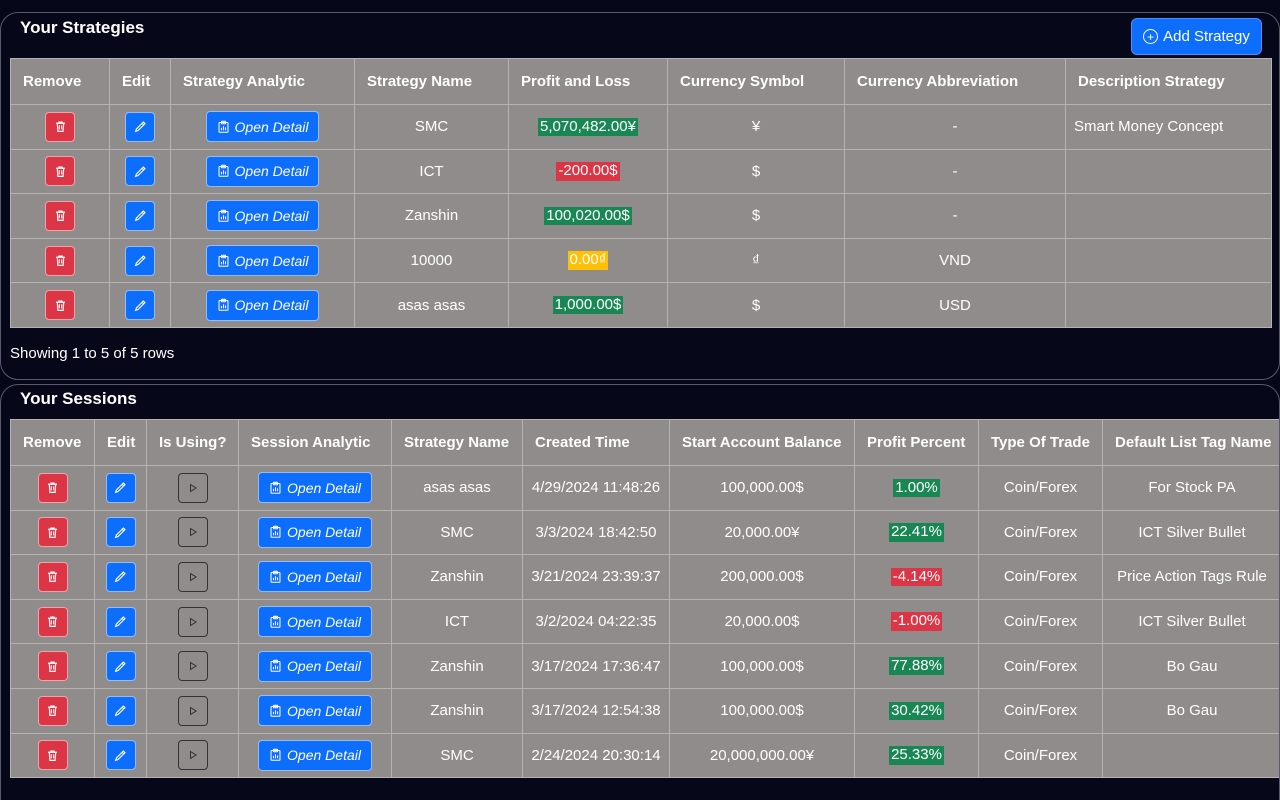  Describe the element at coordinates (588, 305) in the screenshot. I see `profit-loss-badge: 1,000.00$` at that location.